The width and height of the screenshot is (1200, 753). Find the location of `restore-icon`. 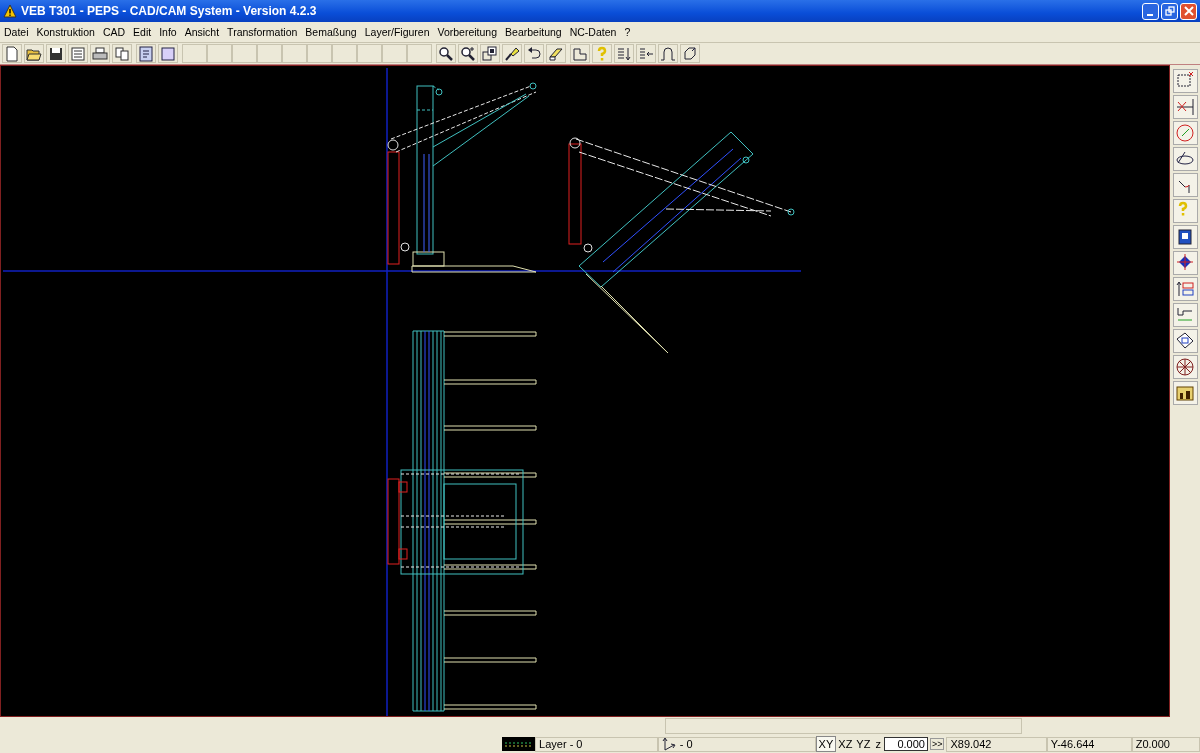

restore-icon is located at coordinates (1169, 11).